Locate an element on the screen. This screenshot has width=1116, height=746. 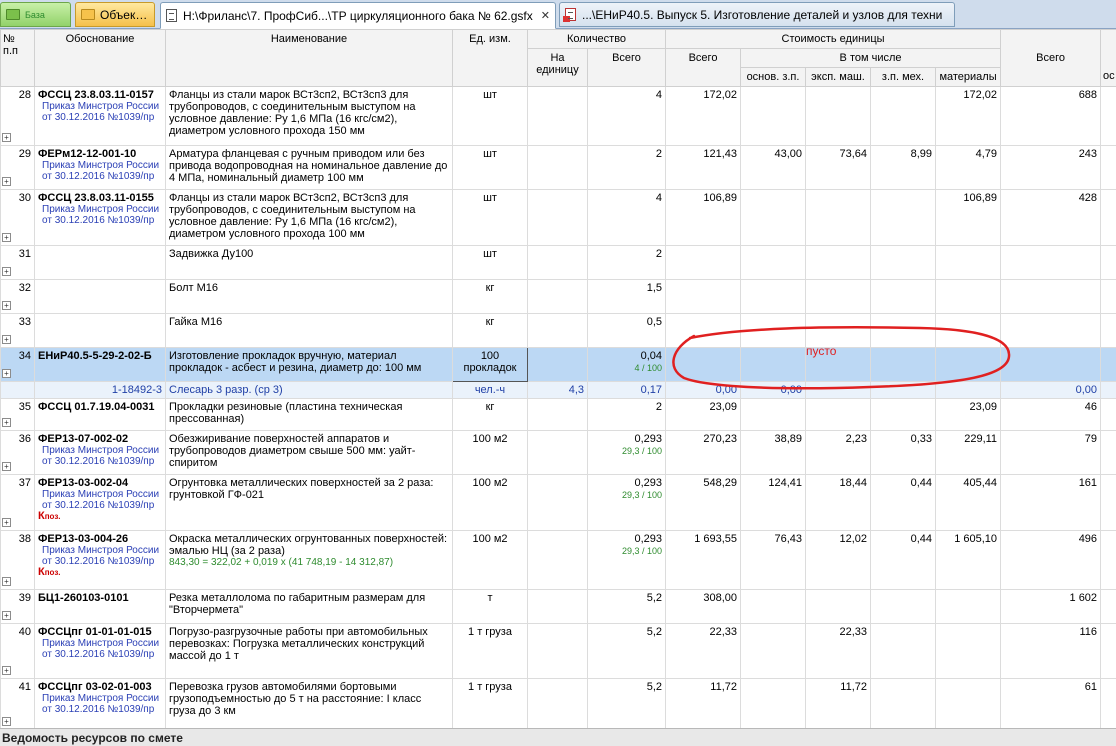
resources-statement-bar: Ведомость ресурсов по смете is located at coordinates (558, 737).